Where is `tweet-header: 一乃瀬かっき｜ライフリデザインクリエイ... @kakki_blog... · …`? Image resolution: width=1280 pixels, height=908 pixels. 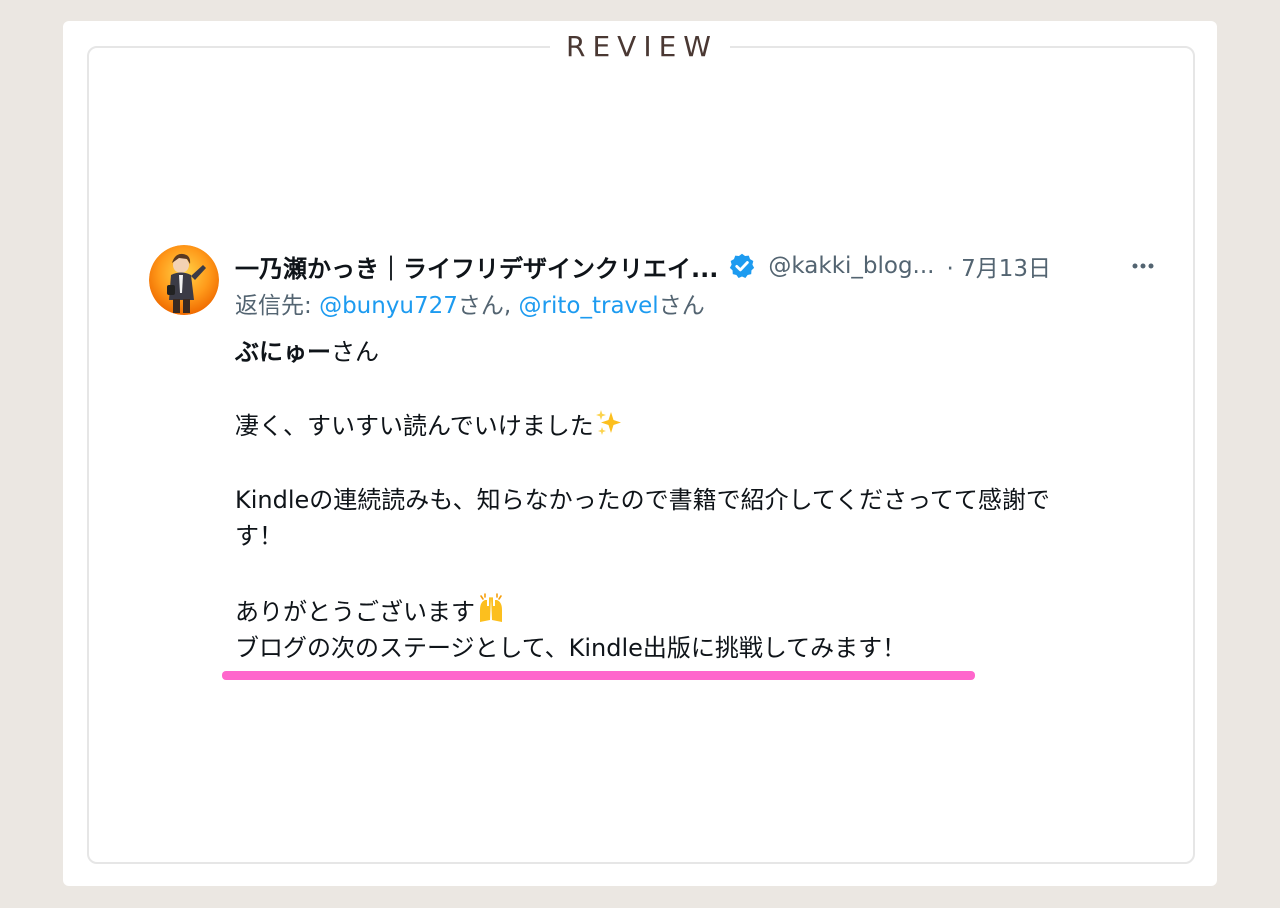
tweet-header: 一乃瀬かっき｜ライフリデザインクリエイ... @kakki_blog... · … is located at coordinates (700, 266).